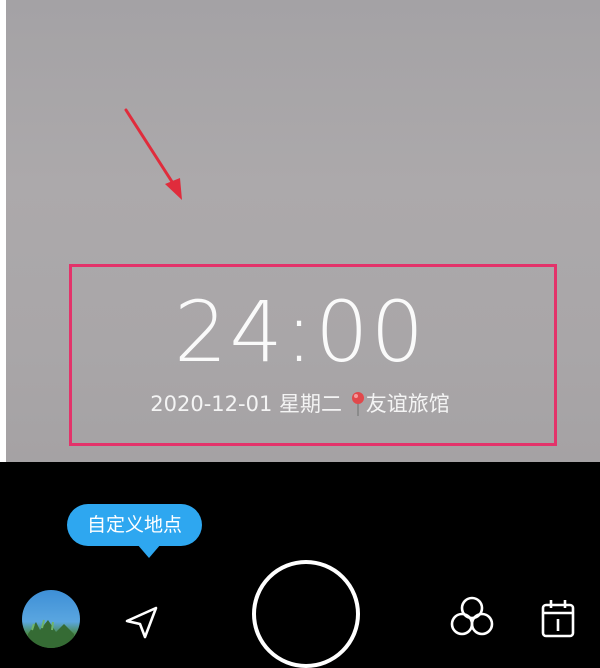  Describe the element at coordinates (300, 332) in the screenshot. I see `watermark-time: 24:00` at that location.